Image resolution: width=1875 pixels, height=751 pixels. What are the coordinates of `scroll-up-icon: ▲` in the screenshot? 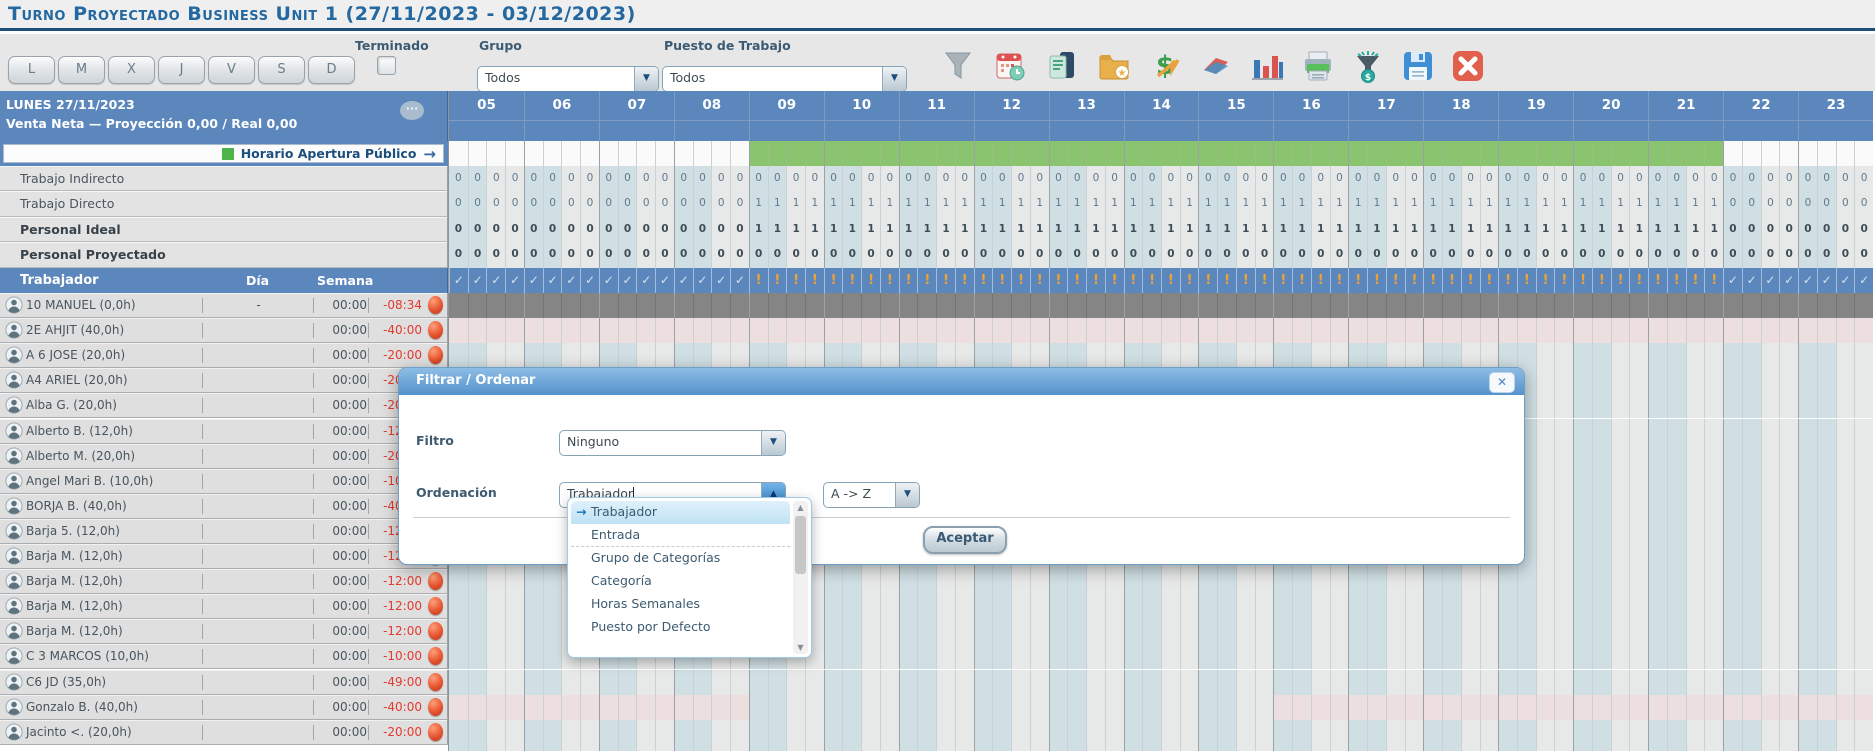 It's located at (800, 507).